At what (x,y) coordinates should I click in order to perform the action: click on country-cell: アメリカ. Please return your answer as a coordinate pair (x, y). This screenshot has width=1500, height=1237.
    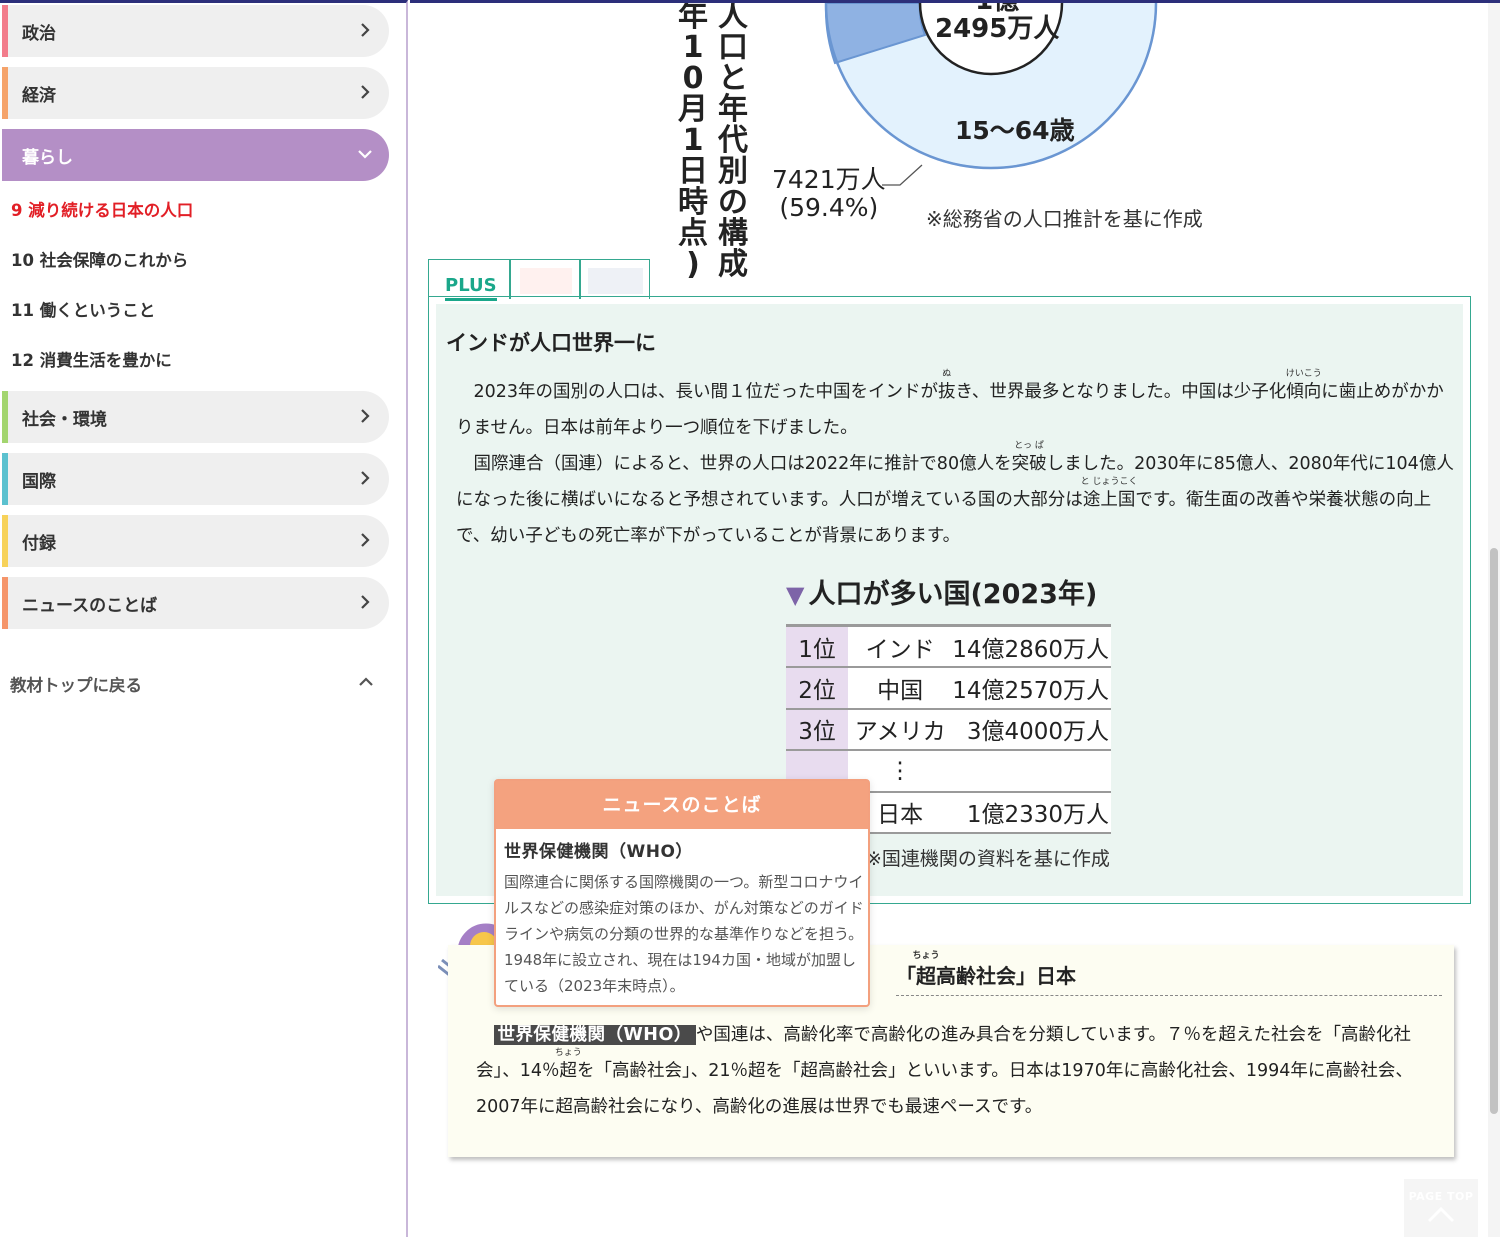
    Looking at the image, I should click on (900, 729).